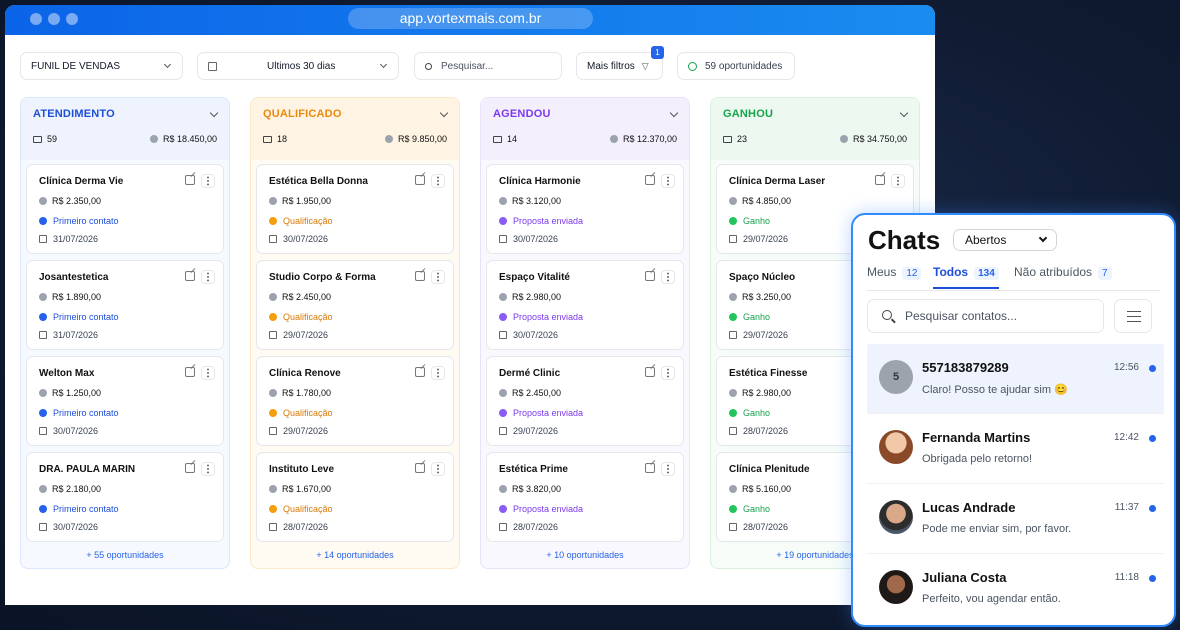  I want to click on card-title: Clínica Derma Vie, so click(81, 181).